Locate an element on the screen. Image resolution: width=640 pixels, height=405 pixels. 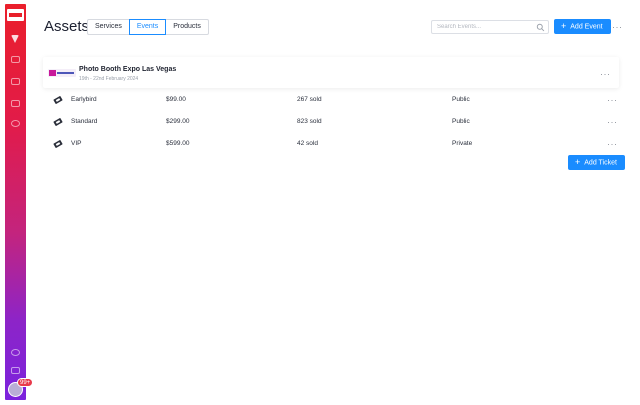
search-input is located at coordinates (482, 27).